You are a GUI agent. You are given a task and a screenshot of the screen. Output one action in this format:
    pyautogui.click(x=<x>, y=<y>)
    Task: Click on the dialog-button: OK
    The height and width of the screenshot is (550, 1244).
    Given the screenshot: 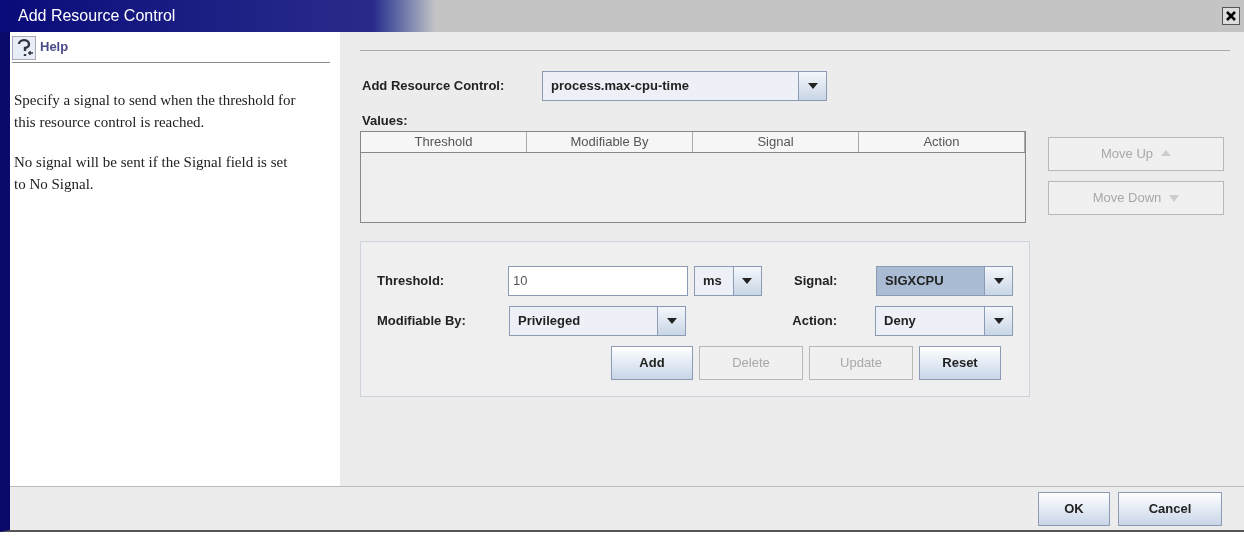 What is the action you would take?
    pyautogui.click(x=1074, y=508)
    